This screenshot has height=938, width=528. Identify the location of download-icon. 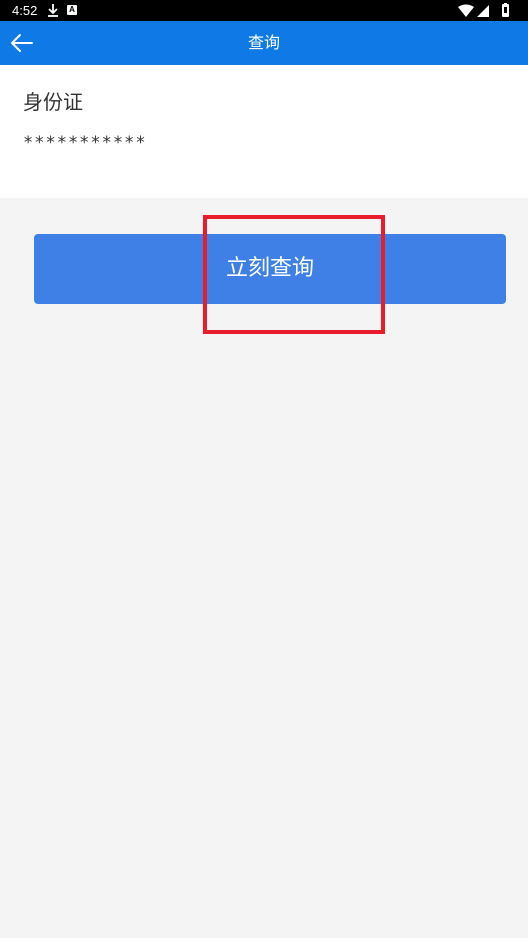
(53, 10).